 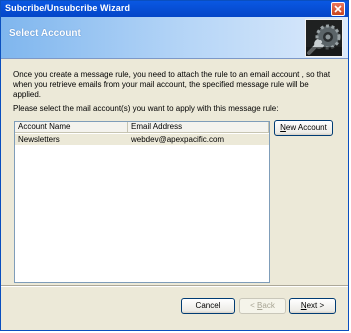 I want to click on cancel-button: Cancel, so click(x=208, y=306).